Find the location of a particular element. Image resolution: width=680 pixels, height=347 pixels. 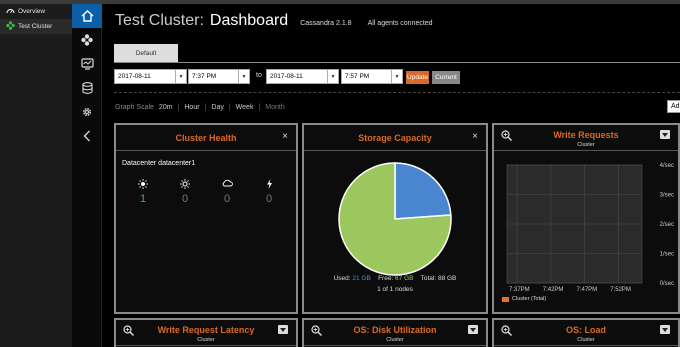

monitor-button is located at coordinates (87, 64).